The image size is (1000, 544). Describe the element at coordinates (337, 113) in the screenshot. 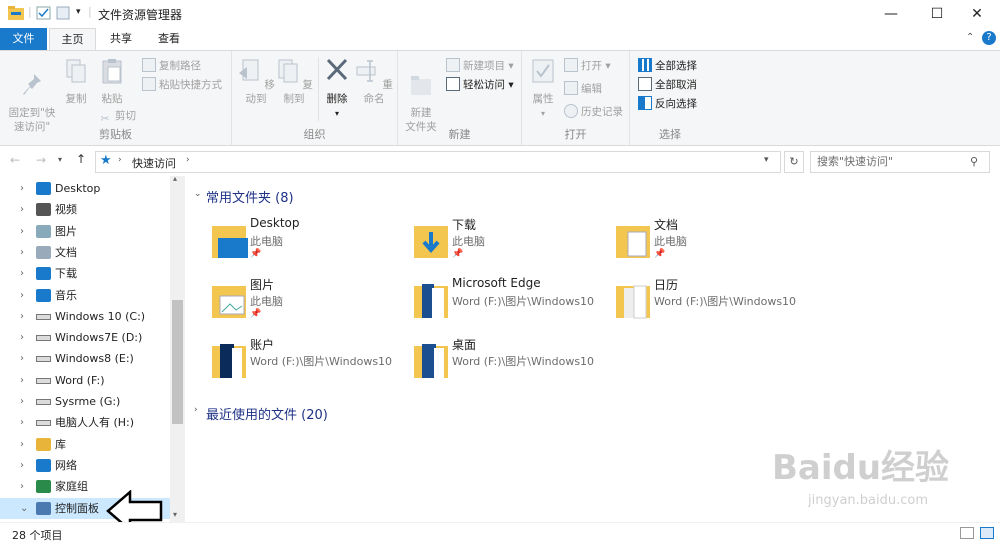

I see `delete-dropdown-icon: ▾` at that location.